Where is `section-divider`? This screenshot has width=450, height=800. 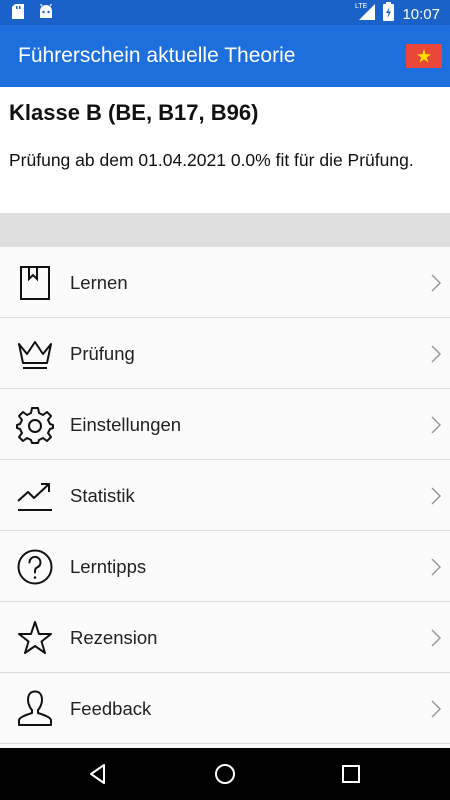
section-divider is located at coordinates (225, 230).